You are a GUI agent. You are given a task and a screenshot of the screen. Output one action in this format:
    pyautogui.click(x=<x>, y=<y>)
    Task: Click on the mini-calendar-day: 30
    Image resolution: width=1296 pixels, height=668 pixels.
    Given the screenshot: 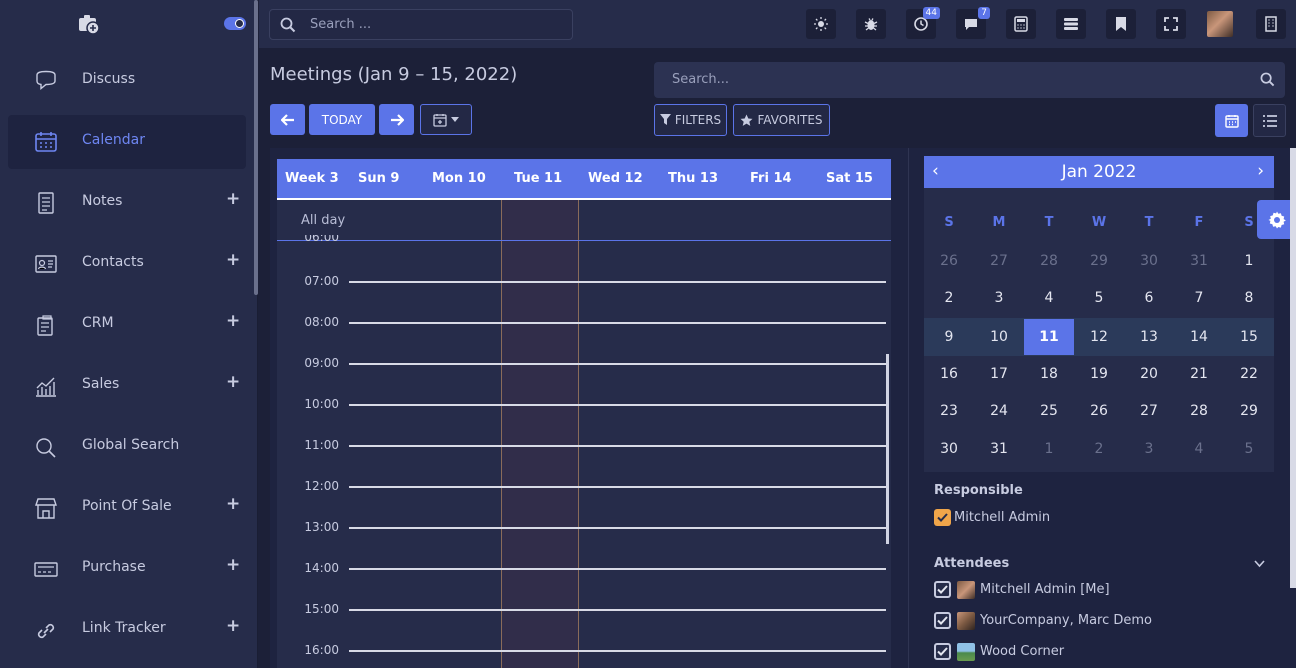 What is the action you would take?
    pyautogui.click(x=1149, y=261)
    